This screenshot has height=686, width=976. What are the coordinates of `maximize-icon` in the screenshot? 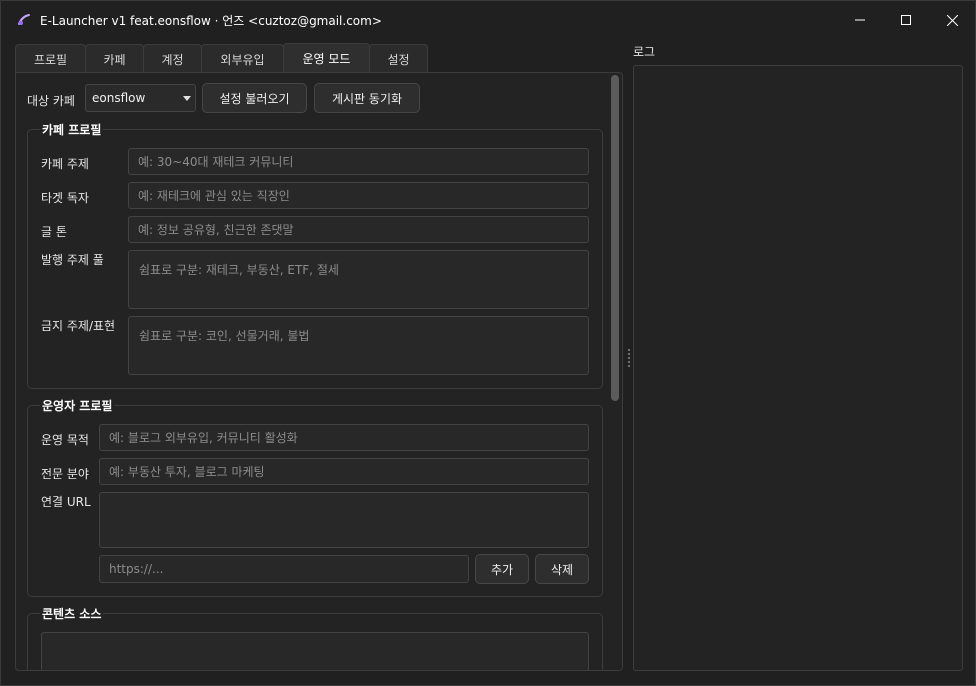 It's located at (906, 20).